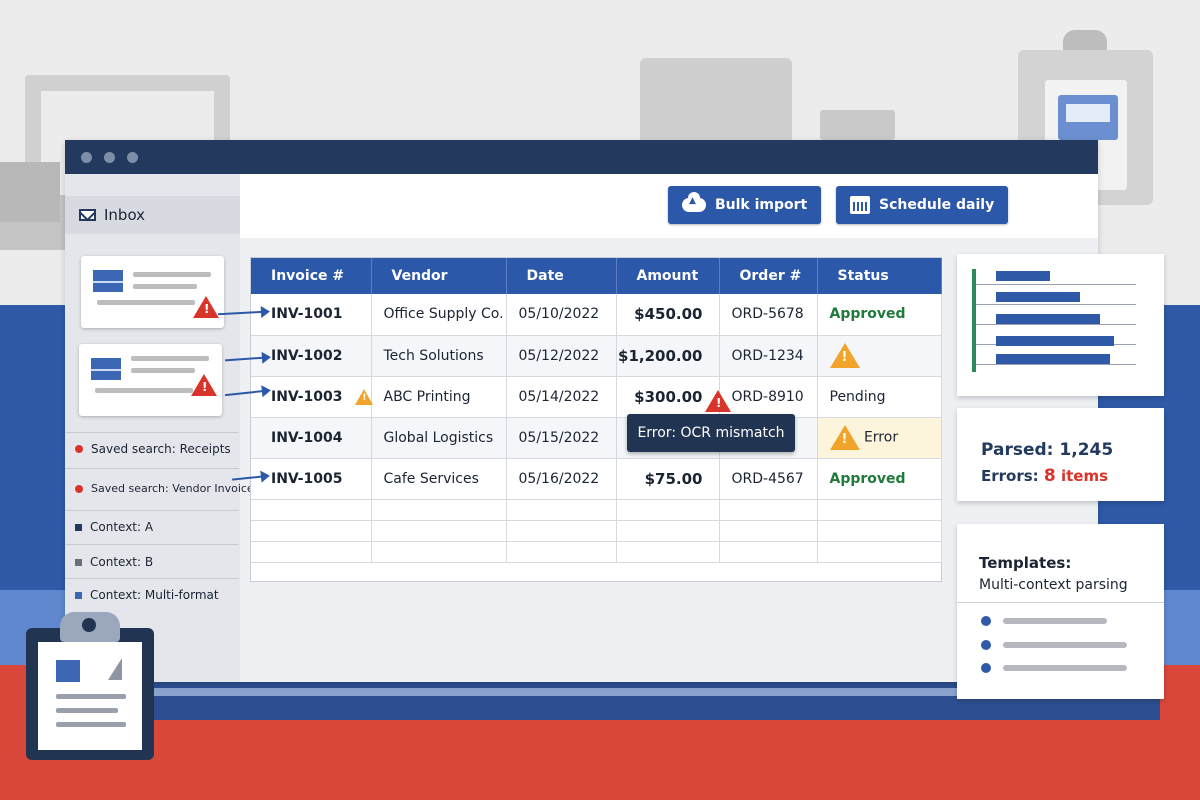 This screenshot has height=800, width=1200. I want to click on folder-label, so click(1088, 113).